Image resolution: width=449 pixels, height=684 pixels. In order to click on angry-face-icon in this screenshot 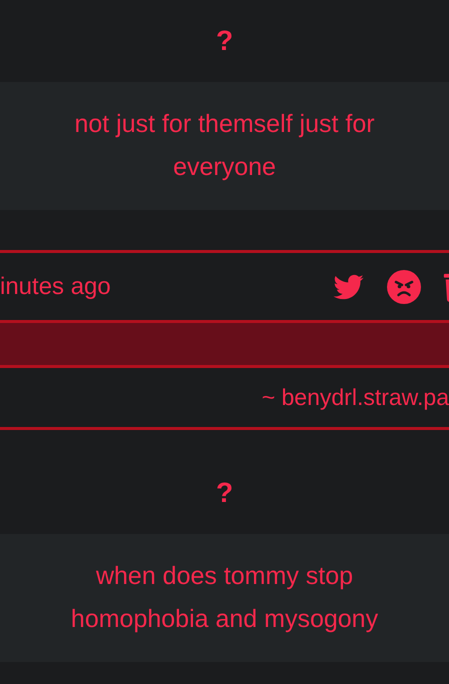, I will do `click(404, 287)`.